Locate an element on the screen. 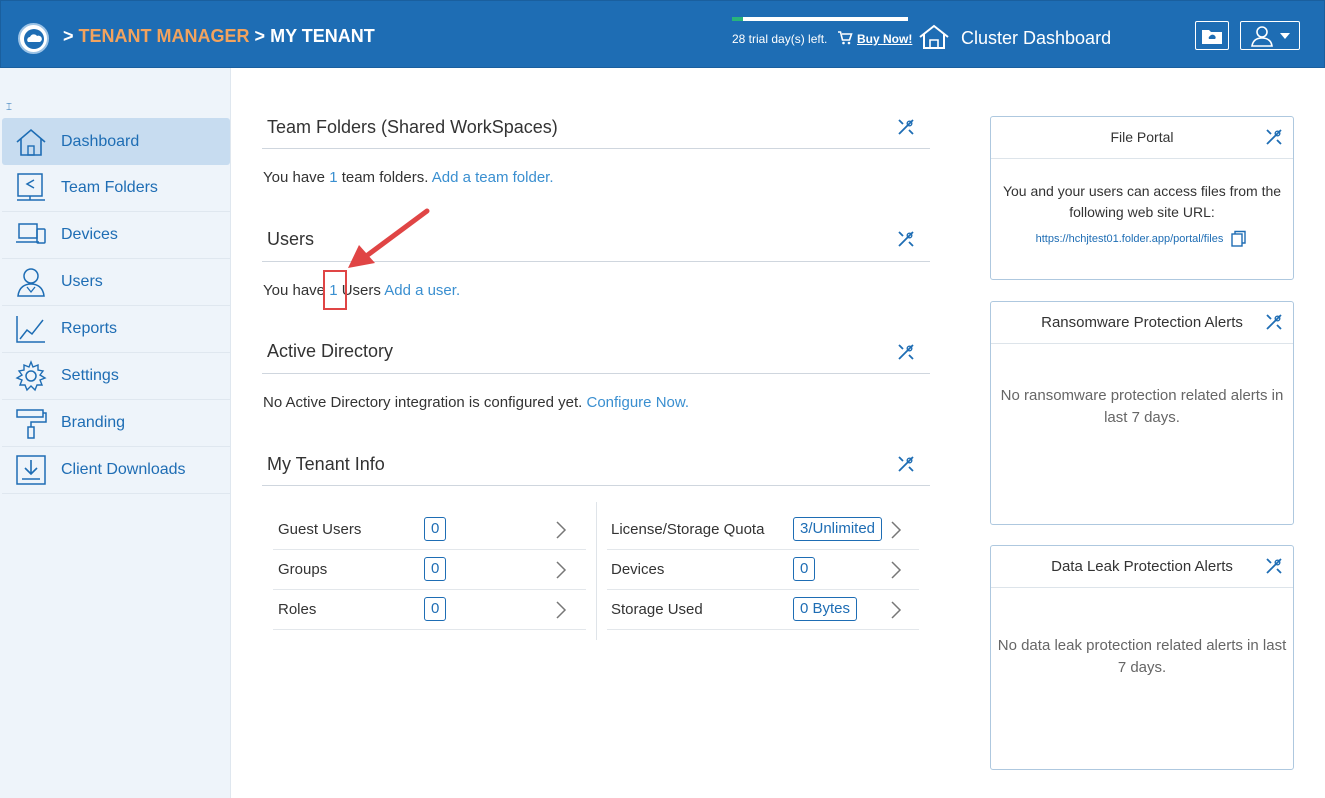  tenant-info-row-license-quota: License/Storage Quota 3/Unlimited is located at coordinates (763, 530).